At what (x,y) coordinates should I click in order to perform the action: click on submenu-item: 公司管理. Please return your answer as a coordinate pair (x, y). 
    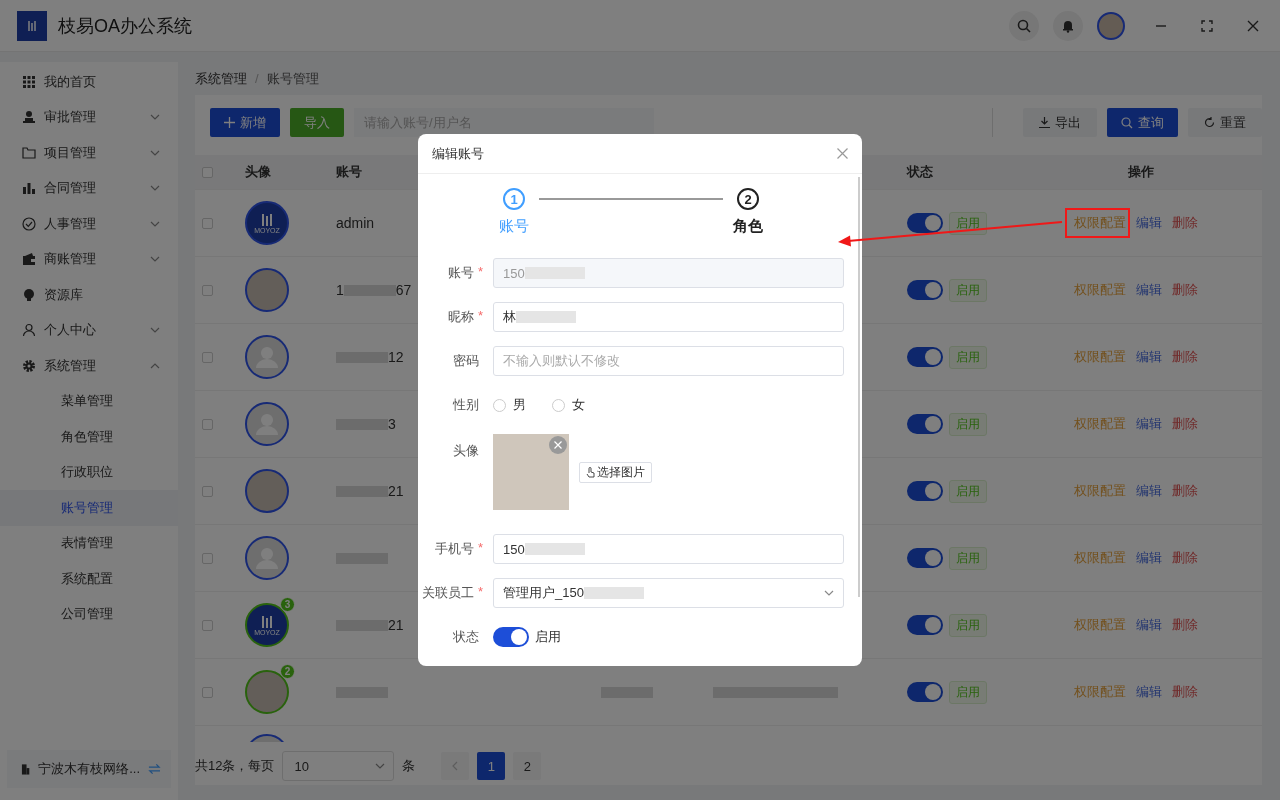
    Looking at the image, I should click on (89, 614).